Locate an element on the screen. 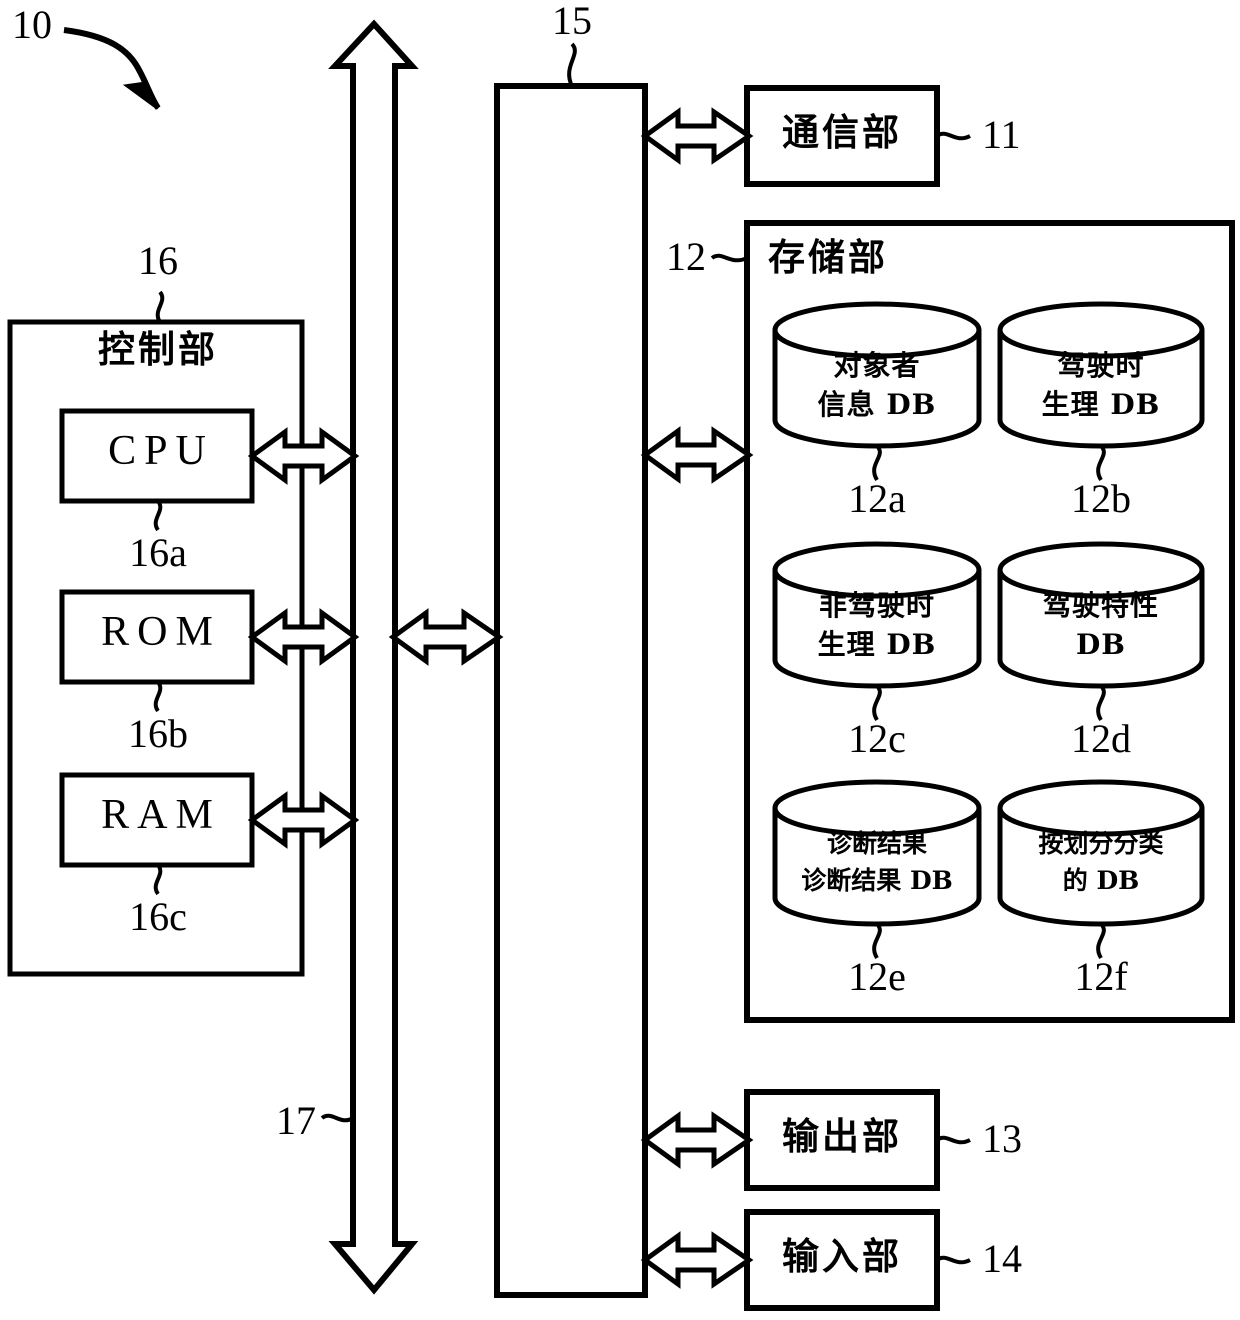  ref-16c: 16c is located at coordinates (158, 916).